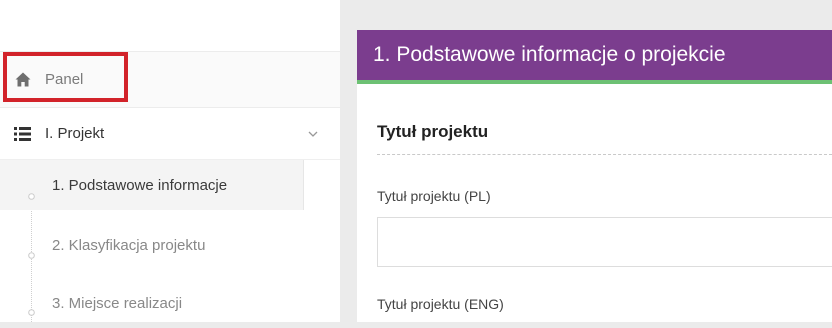  I want to click on sidebar-subitem-label: 2. Klasyfikacja projektu, so click(129, 245).